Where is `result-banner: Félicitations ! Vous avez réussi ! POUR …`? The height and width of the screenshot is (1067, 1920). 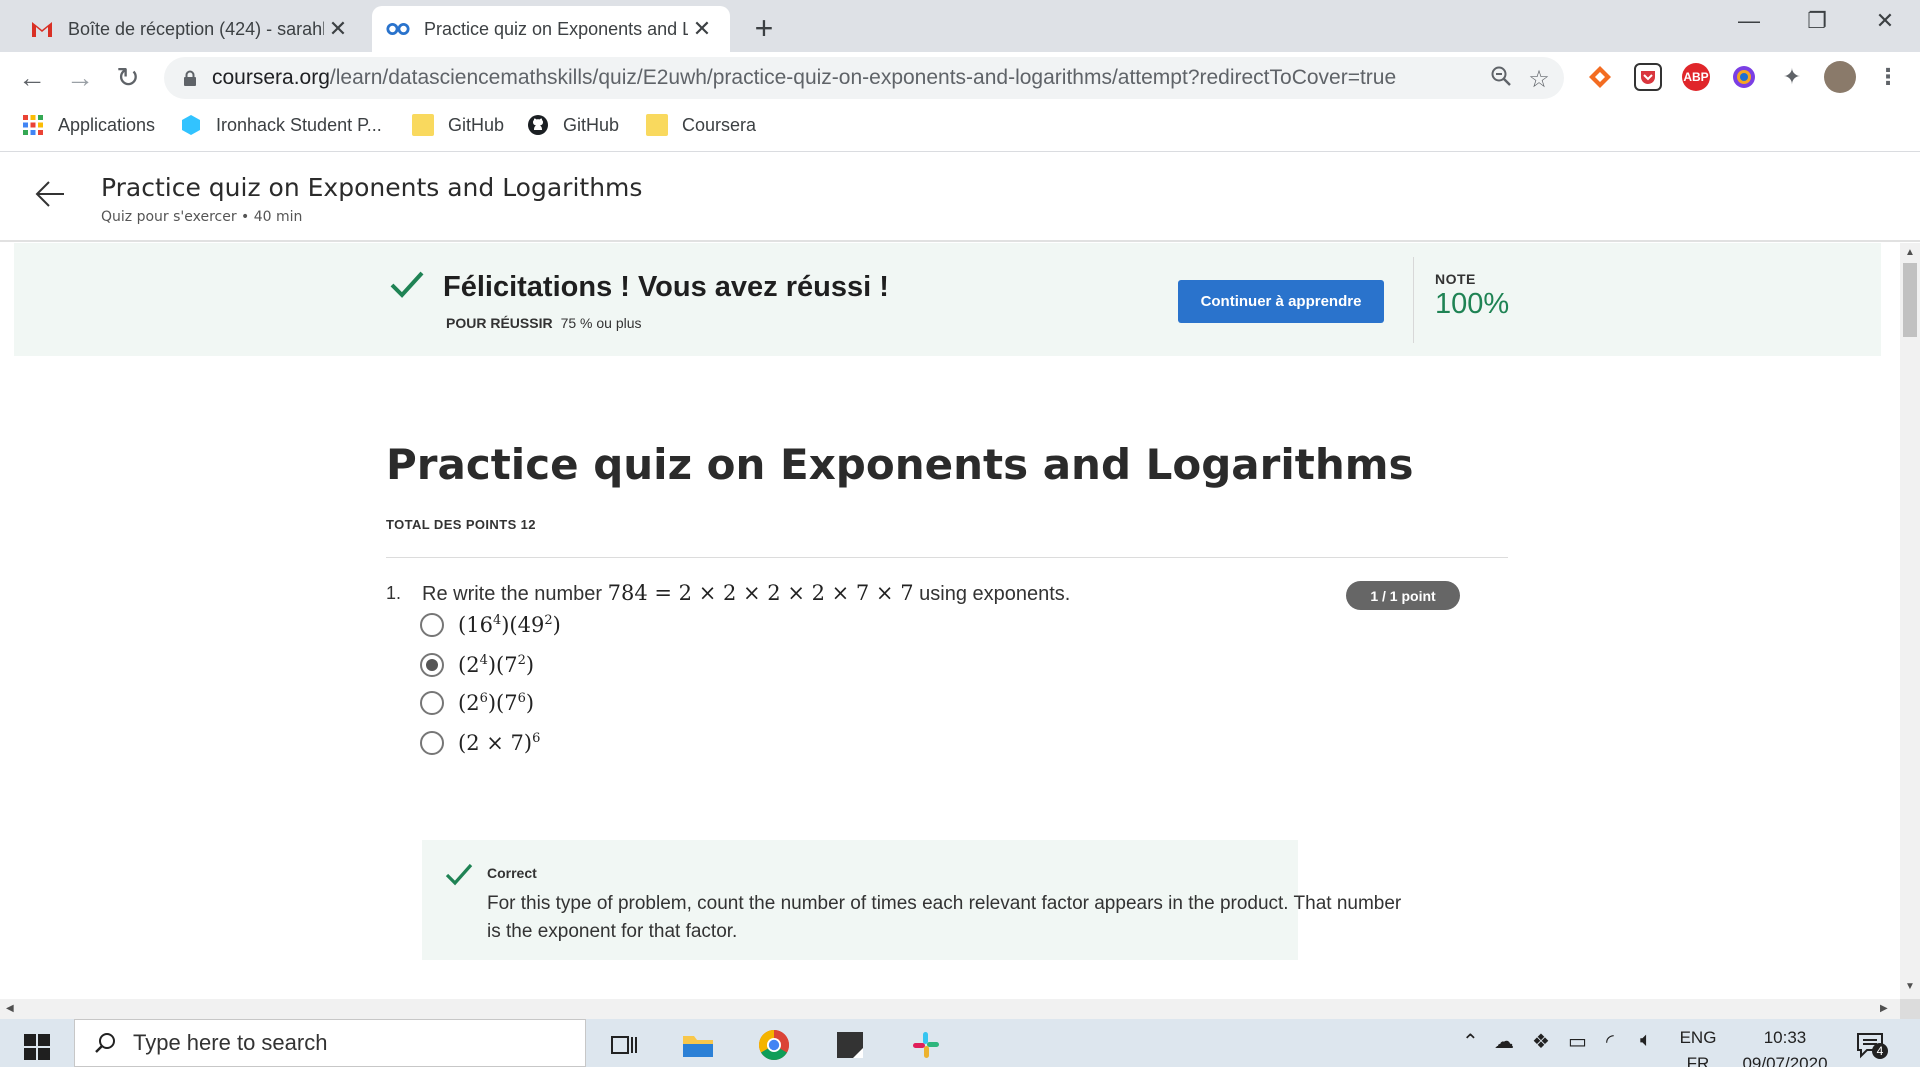 result-banner: Félicitations ! Vous avez réussi ! POUR … is located at coordinates (947, 299).